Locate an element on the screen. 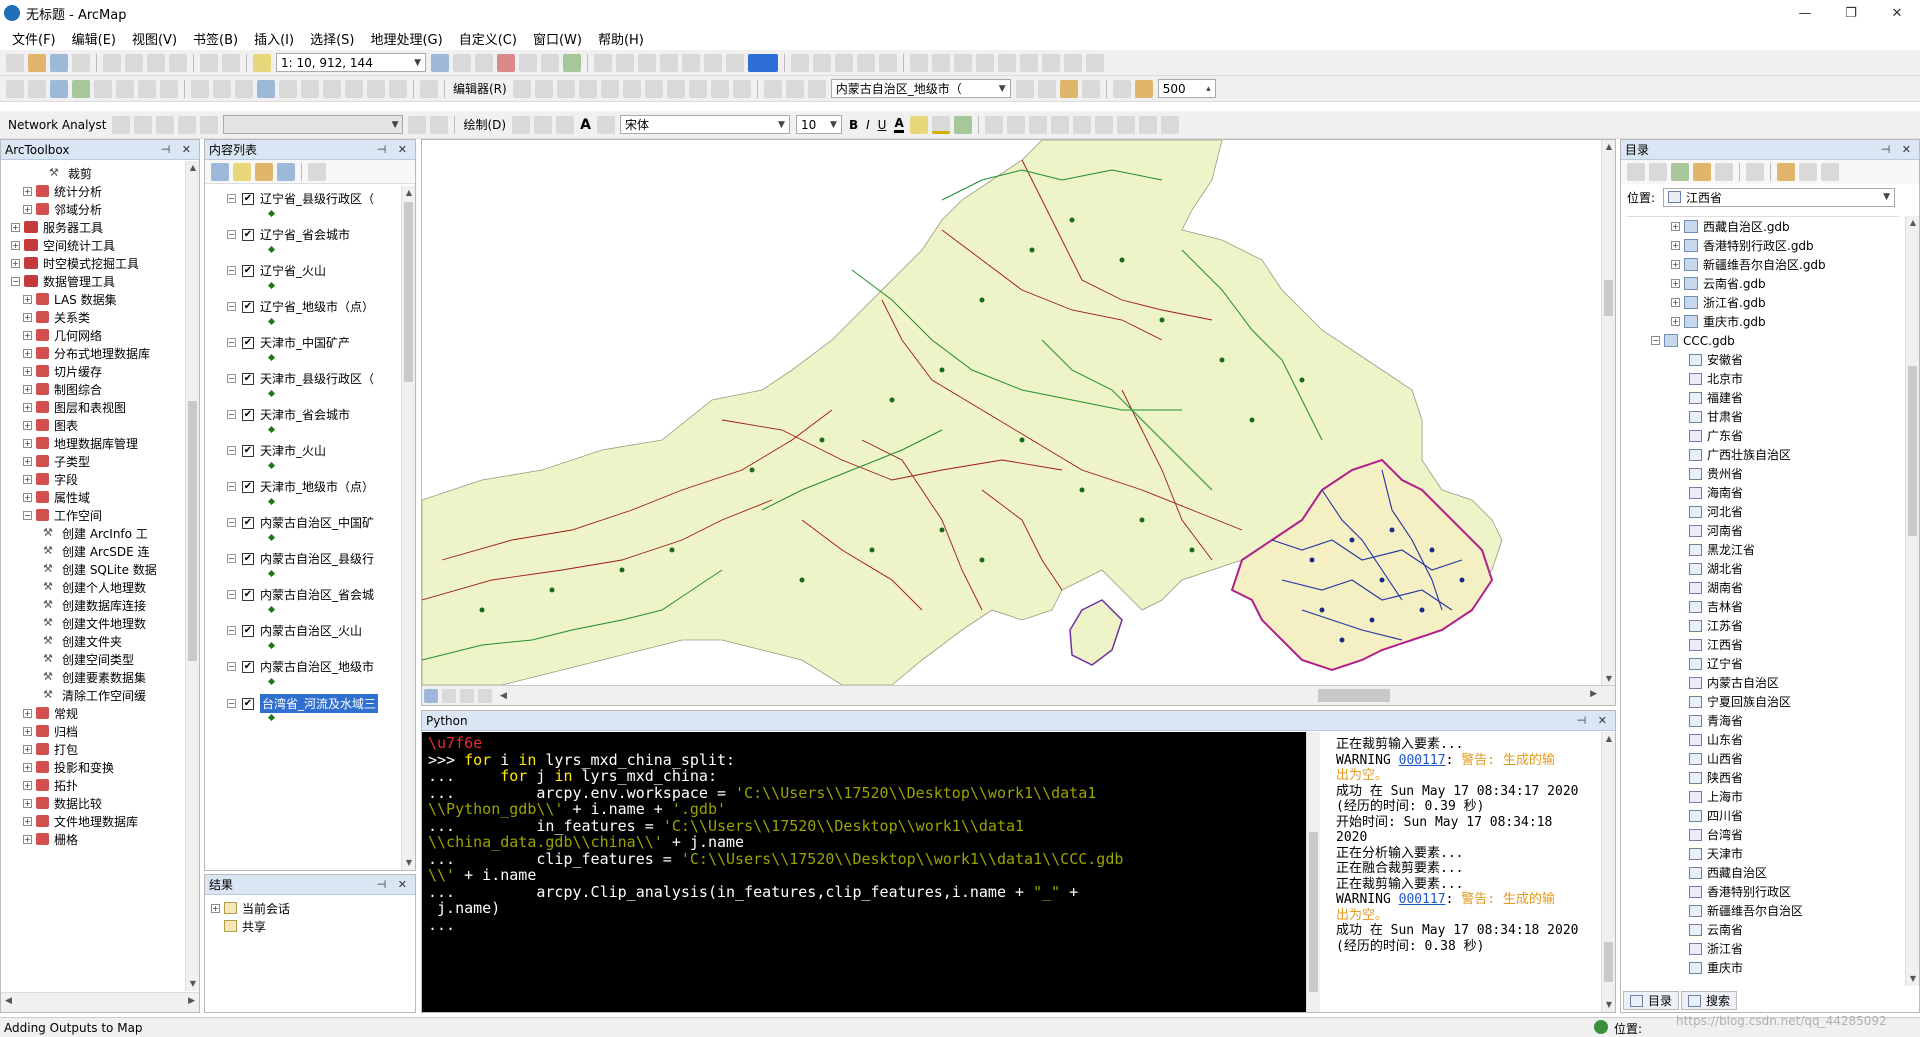 Image resolution: width=1920 pixels, height=1037 pixels. location-combo: 江西省 ▼ is located at coordinates (1779, 197).